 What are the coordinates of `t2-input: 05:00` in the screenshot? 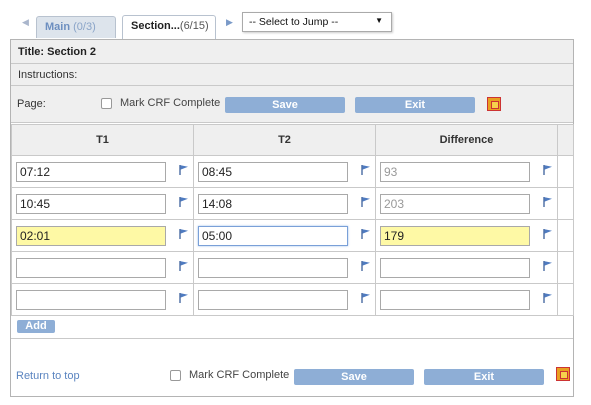 It's located at (273, 235).